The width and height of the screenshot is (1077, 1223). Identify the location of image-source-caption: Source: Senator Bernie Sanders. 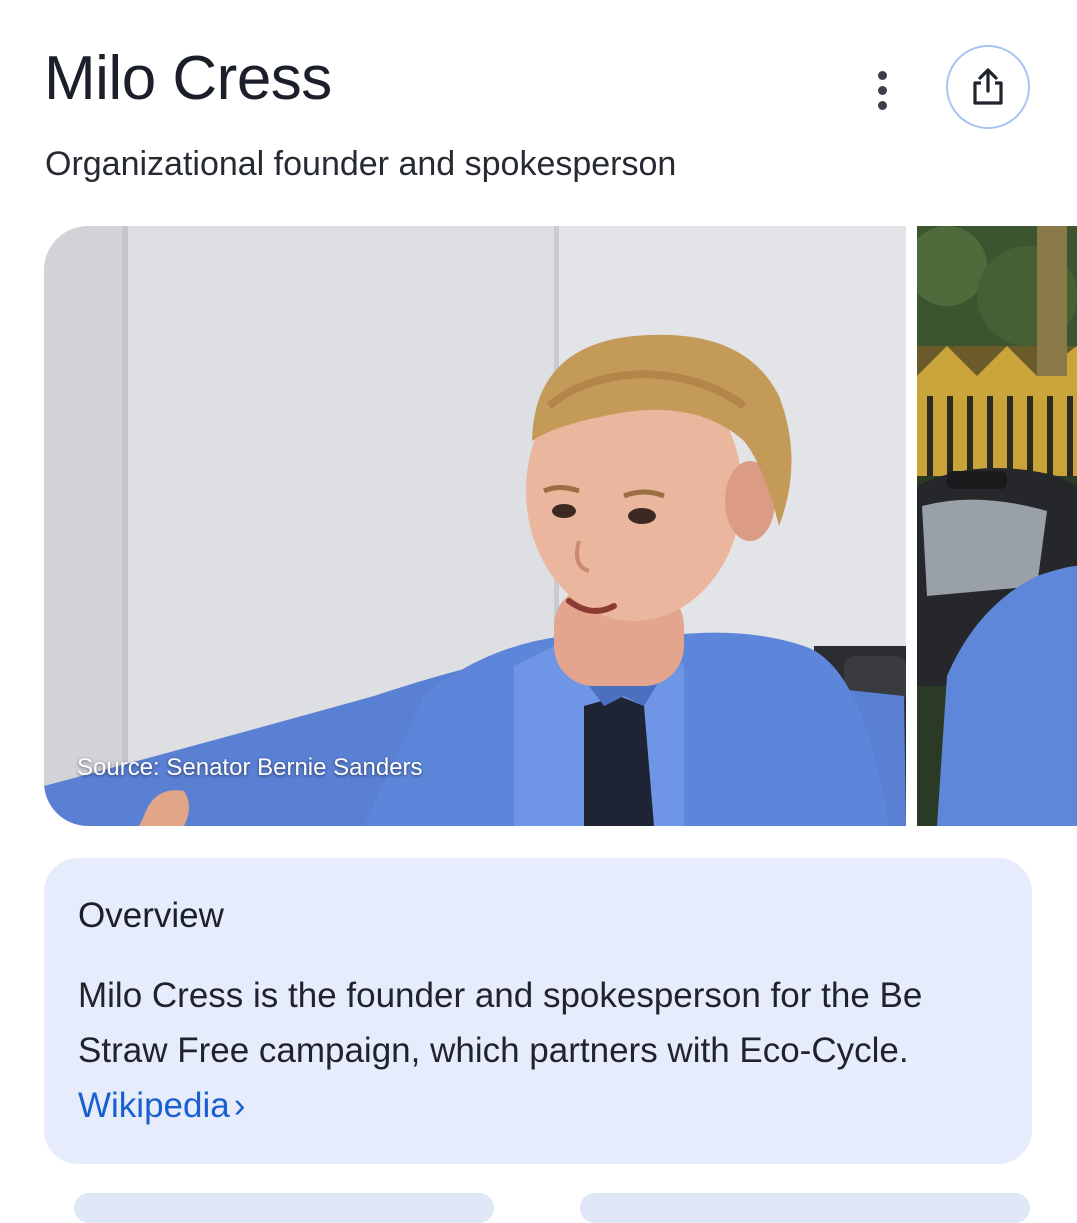
(250, 767).